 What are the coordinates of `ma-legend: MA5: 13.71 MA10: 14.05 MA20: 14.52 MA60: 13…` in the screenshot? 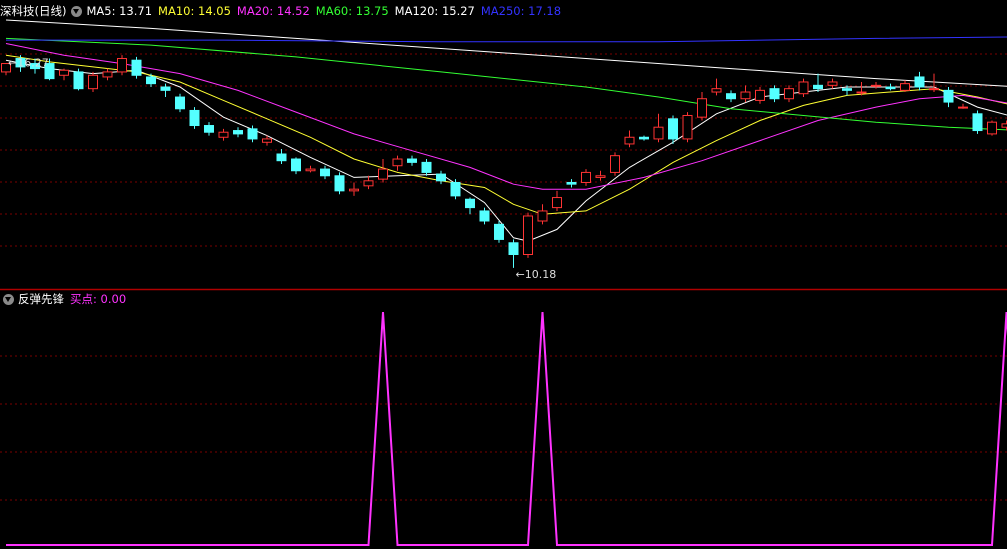 It's located at (326, 11).